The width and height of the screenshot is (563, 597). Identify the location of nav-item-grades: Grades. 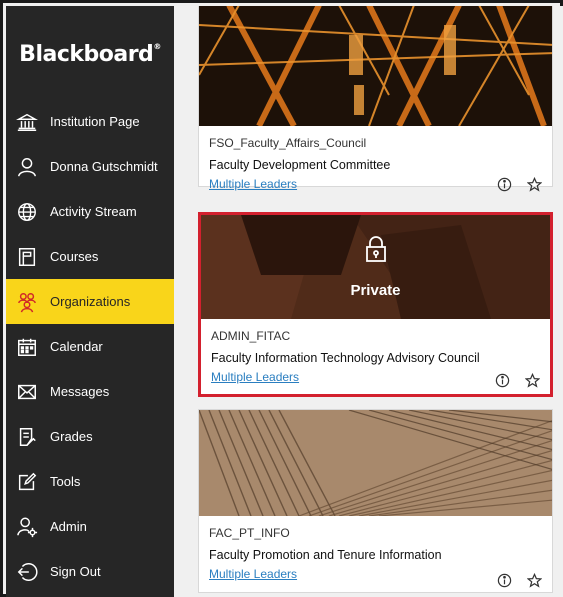
(90, 436).